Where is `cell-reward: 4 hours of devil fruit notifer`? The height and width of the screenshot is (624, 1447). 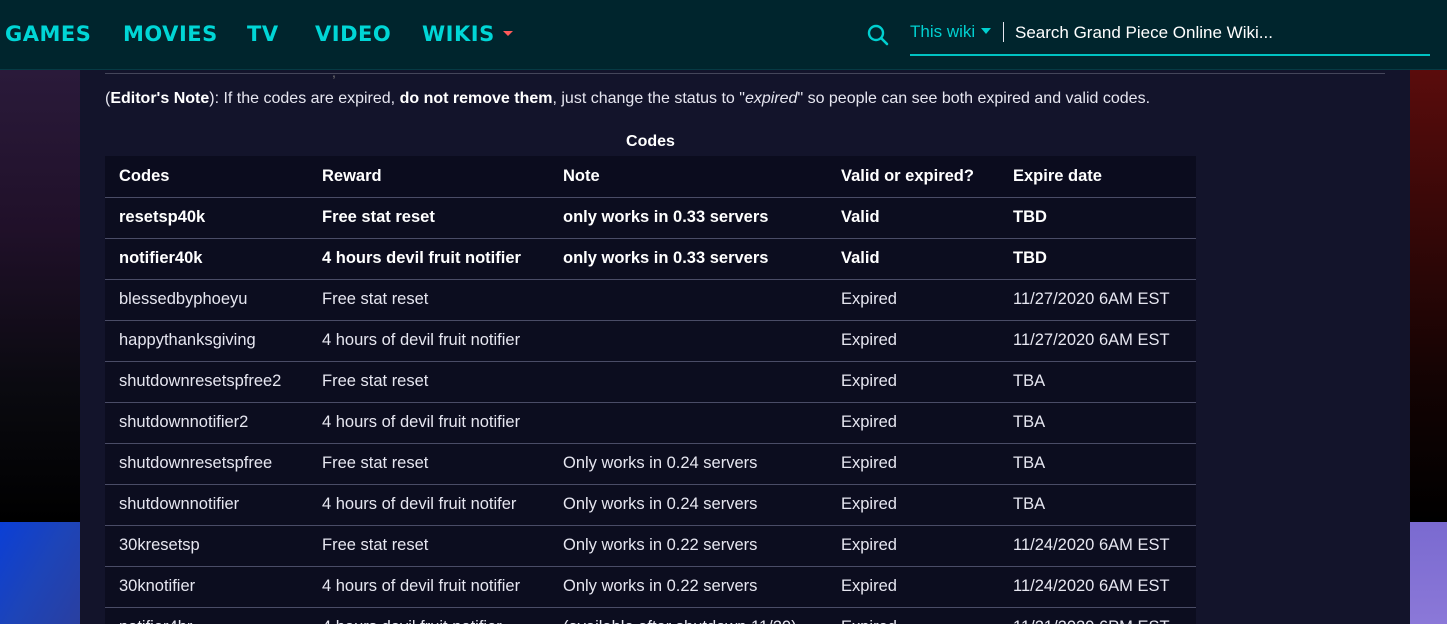
cell-reward: 4 hours of devil fruit notifer is located at coordinates (428, 505).